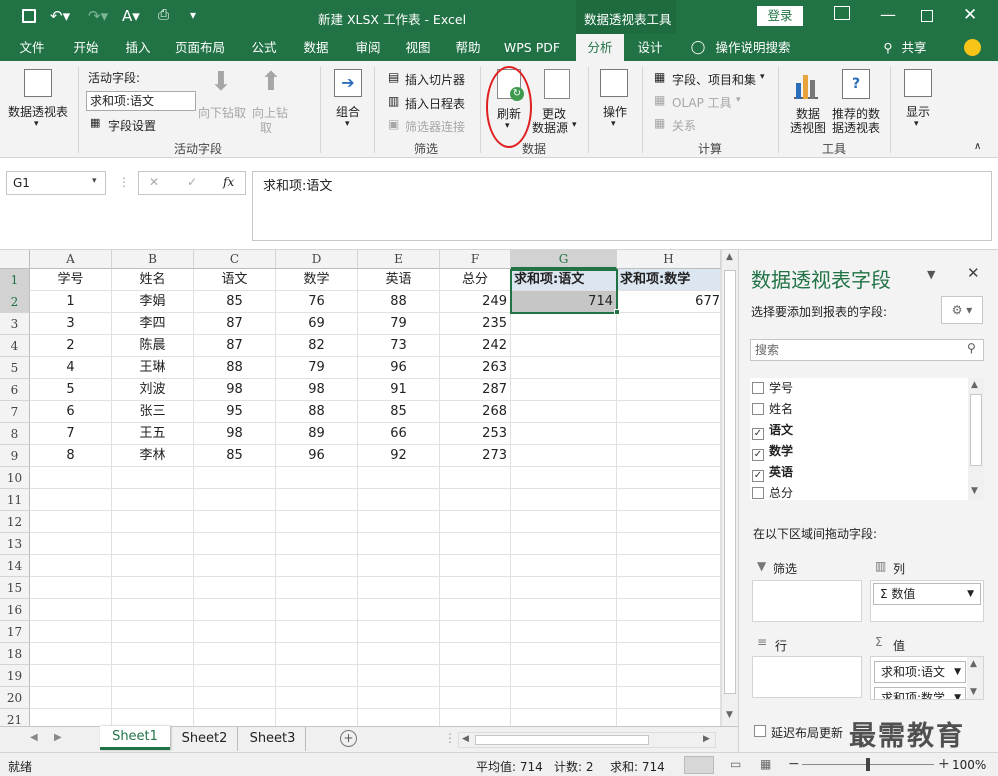 The image size is (998, 776). What do you see at coordinates (228, 182) in the screenshot?
I see `insert-function-icon: fx` at bounding box center [228, 182].